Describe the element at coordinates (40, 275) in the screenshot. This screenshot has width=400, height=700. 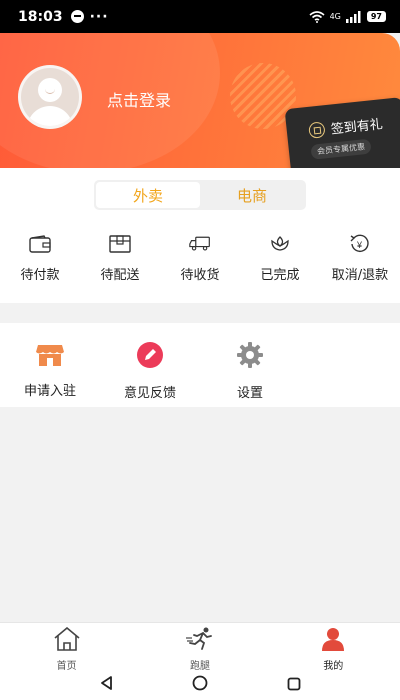
I see `order-pending-payment-label: 待付款` at that location.